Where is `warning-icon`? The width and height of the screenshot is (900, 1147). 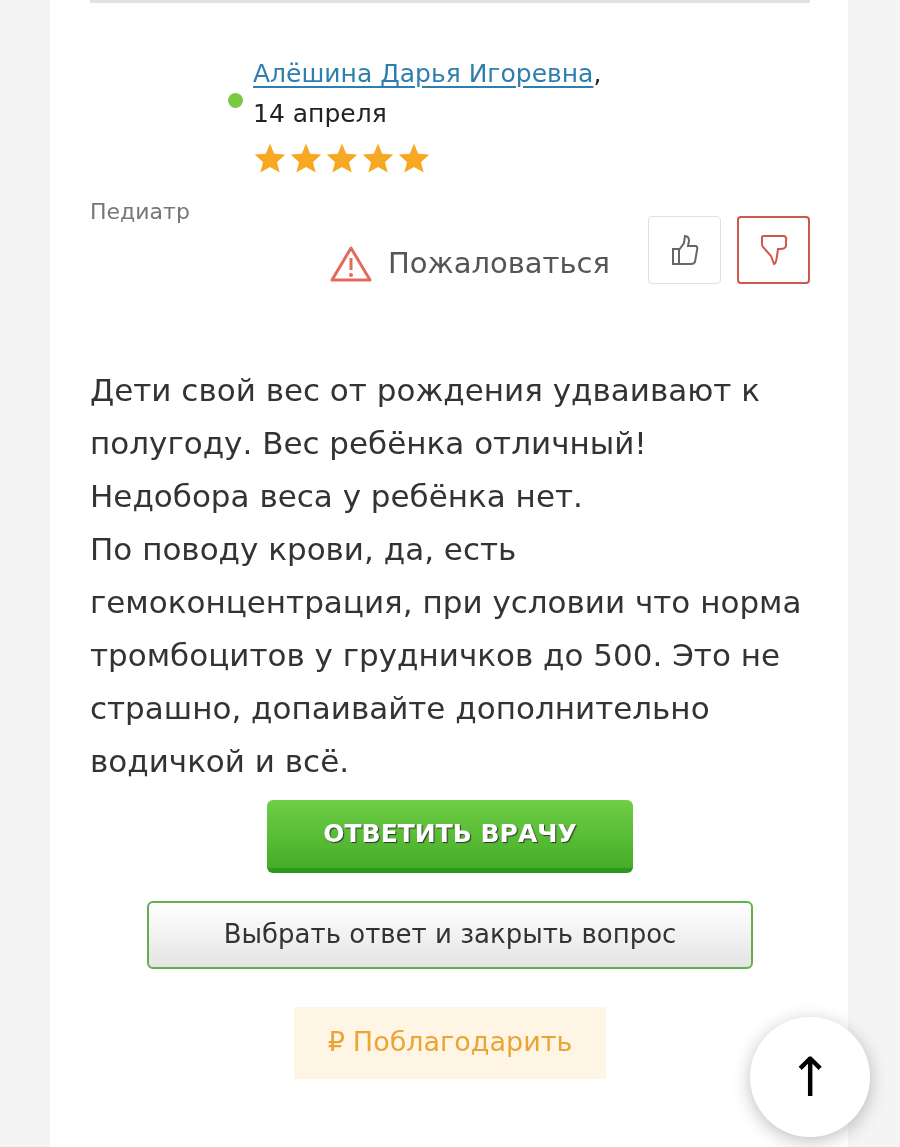
warning-icon is located at coordinates (351, 263).